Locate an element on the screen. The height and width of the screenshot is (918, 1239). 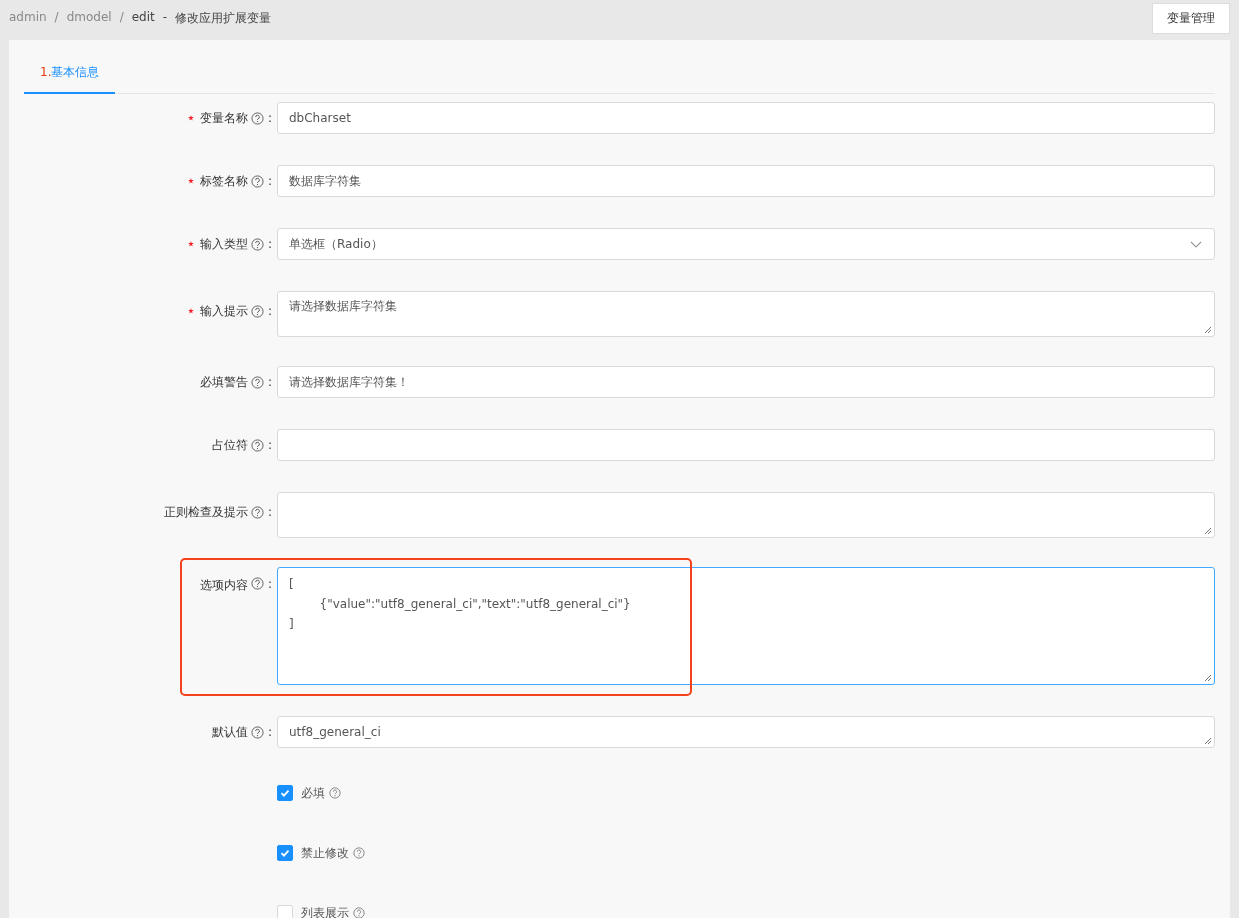
textarea-field is located at coordinates (746, 515).